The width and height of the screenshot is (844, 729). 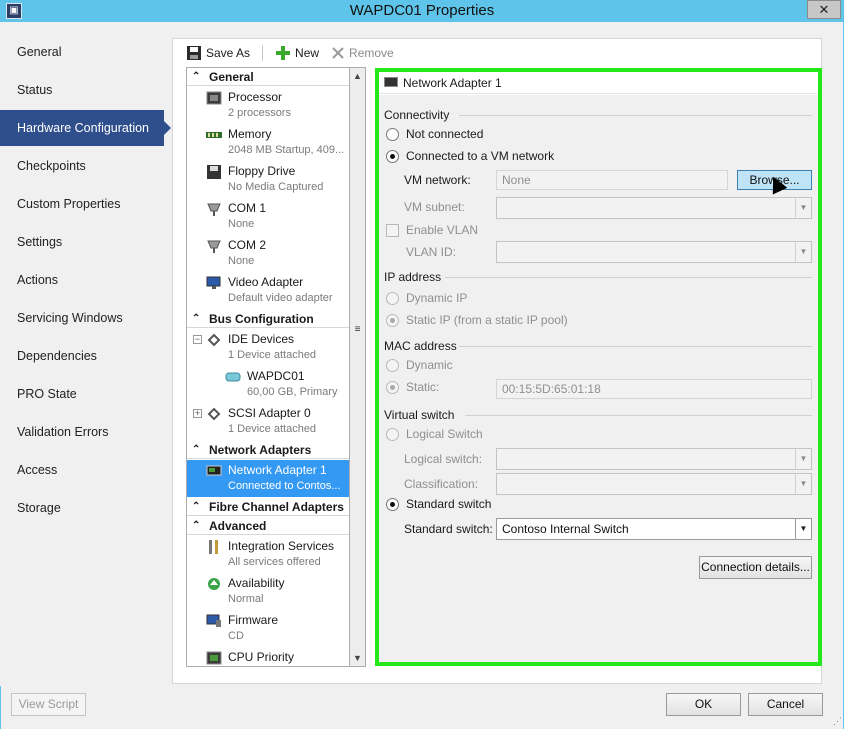 What do you see at coordinates (85, 280) in the screenshot?
I see `nav-item-actions: Actions` at bounding box center [85, 280].